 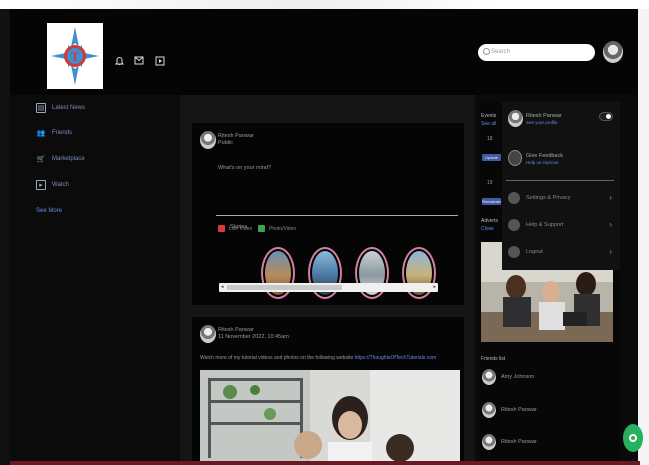 I want to click on profile-avatar, so click(x=613, y=52).